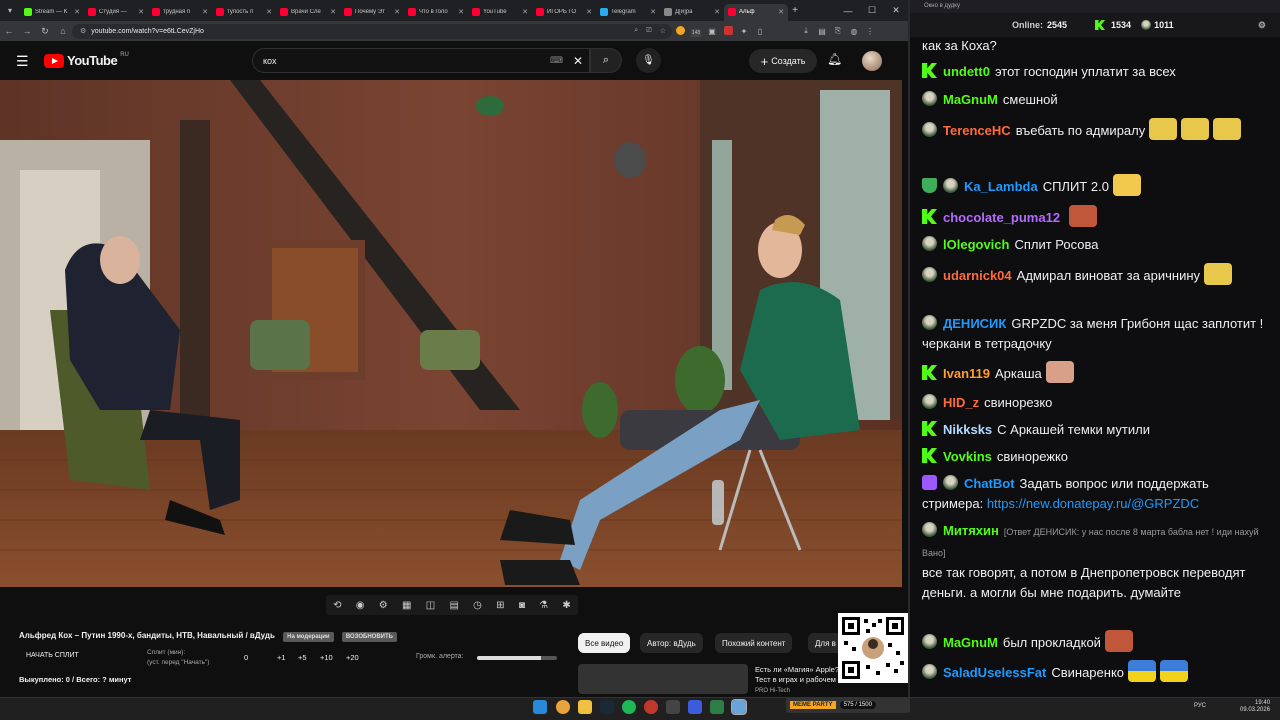  Describe the element at coordinates (648, 60) in the screenshot. I see `voice-search-button: 🎙` at that location.